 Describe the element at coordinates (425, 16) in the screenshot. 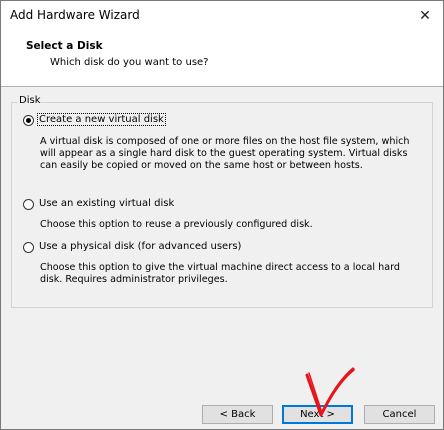

I see `close-icon: ✕` at that location.